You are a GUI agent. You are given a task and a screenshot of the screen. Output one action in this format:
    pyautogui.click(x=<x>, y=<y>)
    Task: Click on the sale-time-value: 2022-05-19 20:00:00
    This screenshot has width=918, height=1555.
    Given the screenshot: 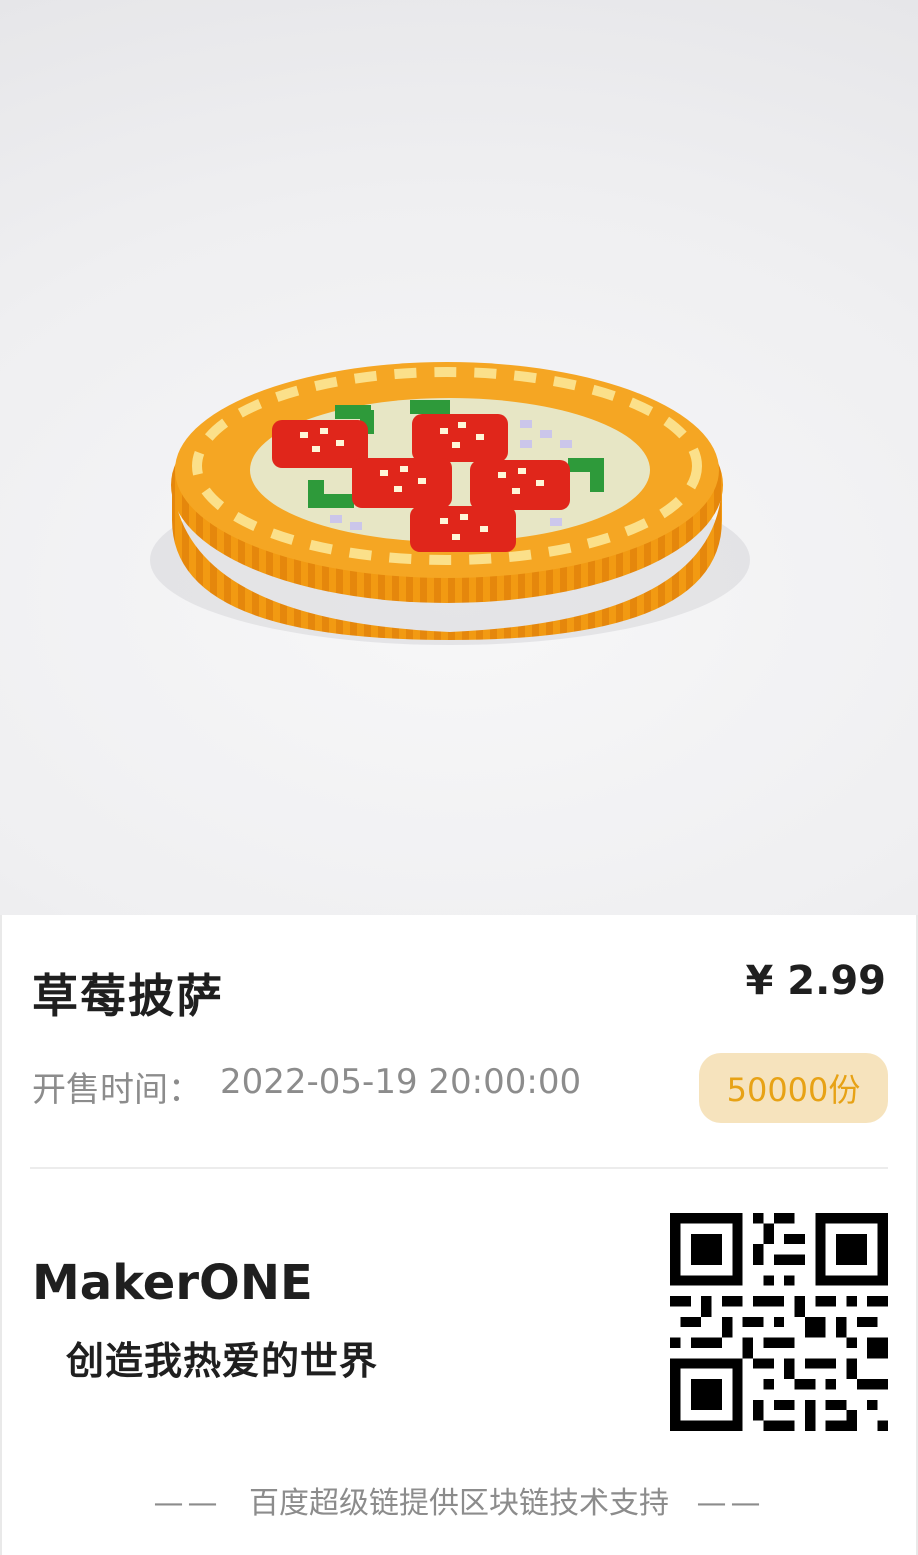 What is the action you would take?
    pyautogui.click(x=401, y=1082)
    